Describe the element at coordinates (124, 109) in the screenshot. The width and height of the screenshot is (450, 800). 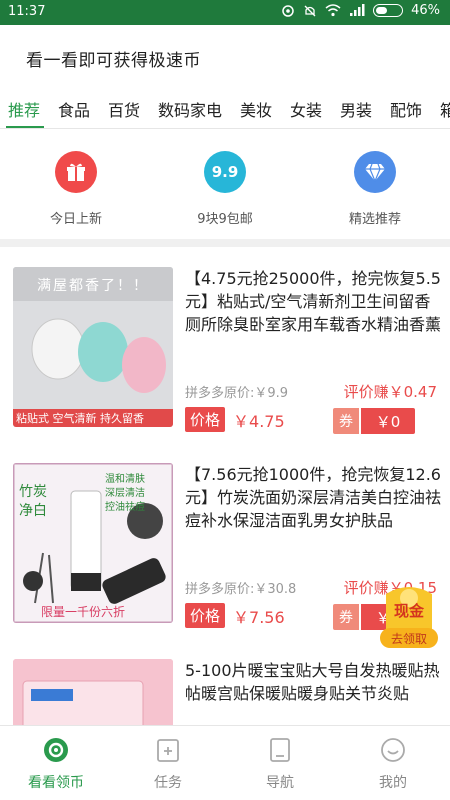
I see `tab-general-goods: 百货` at that location.